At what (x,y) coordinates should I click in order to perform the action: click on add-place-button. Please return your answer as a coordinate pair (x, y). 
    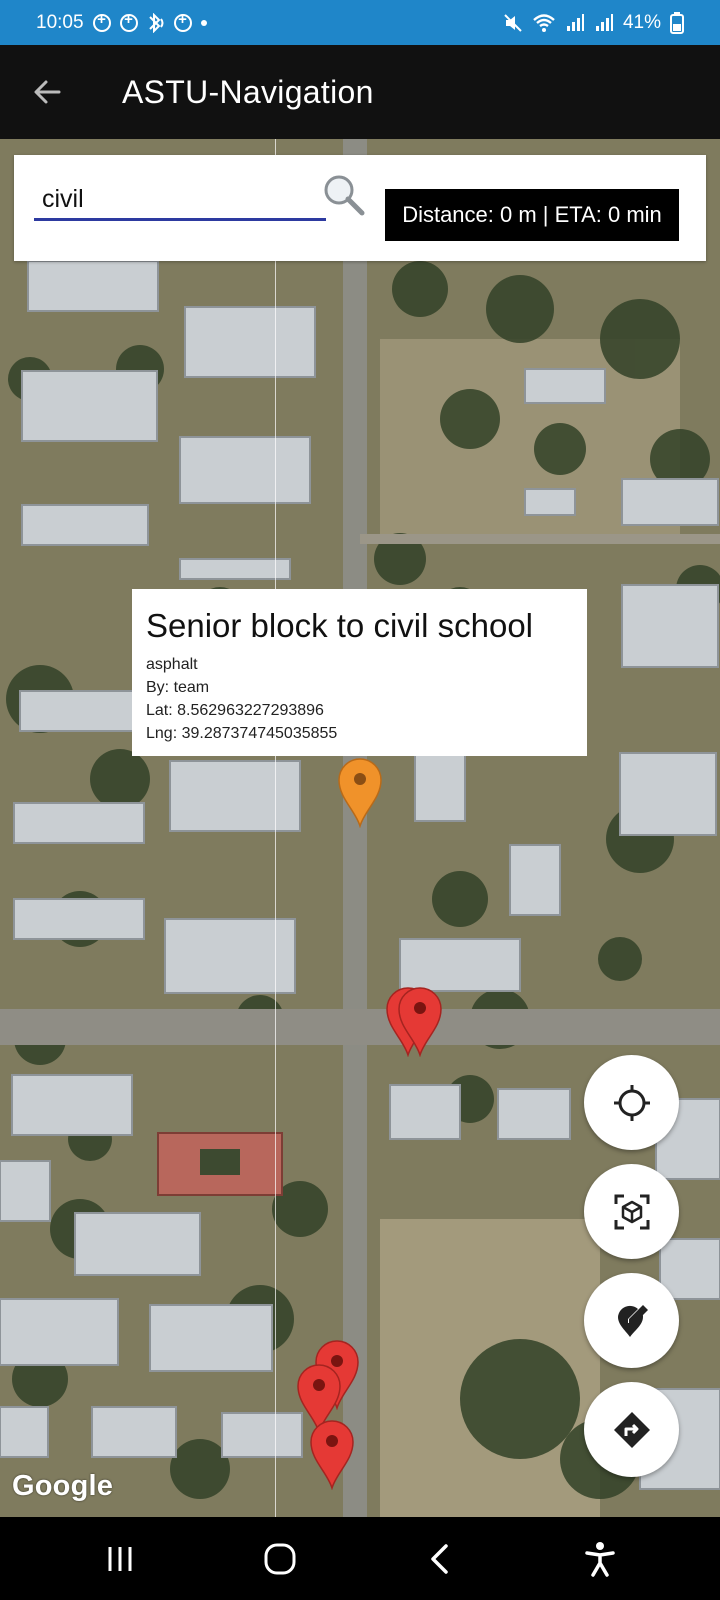
    Looking at the image, I should click on (631, 1320).